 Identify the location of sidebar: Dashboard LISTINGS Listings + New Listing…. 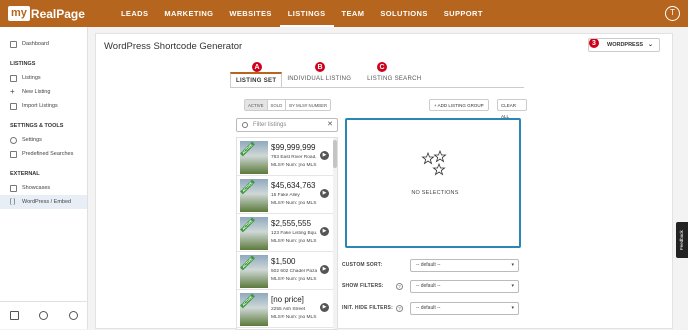
(44, 178).